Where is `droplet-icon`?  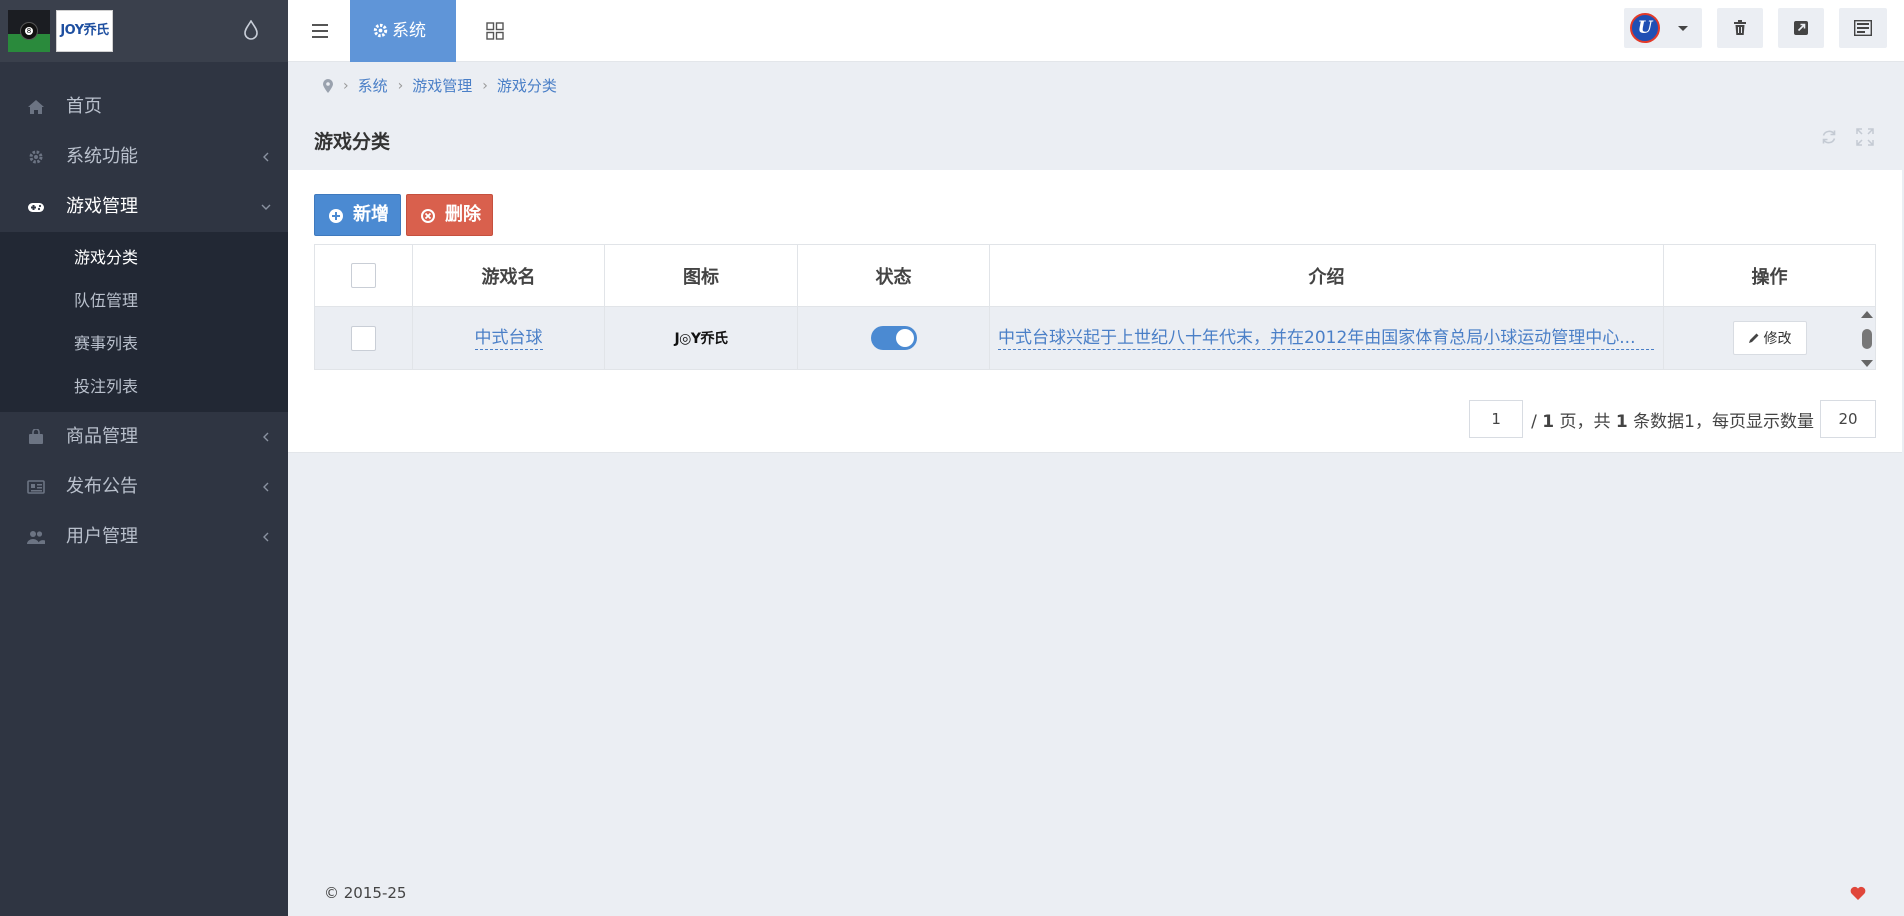 droplet-icon is located at coordinates (251, 30).